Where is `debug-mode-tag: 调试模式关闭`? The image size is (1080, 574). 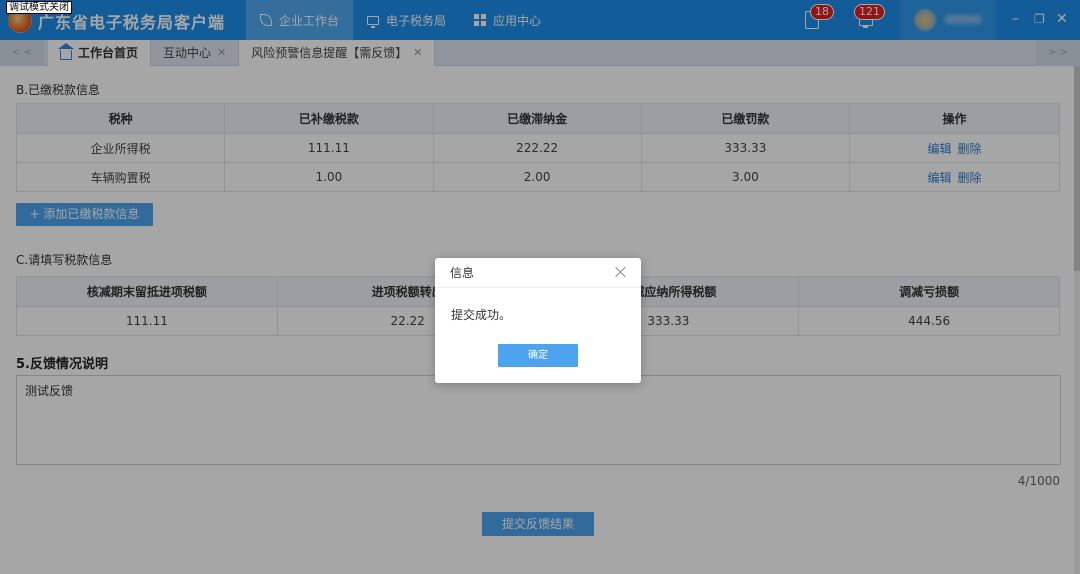 debug-mode-tag: 调试模式关闭 is located at coordinates (39, 7).